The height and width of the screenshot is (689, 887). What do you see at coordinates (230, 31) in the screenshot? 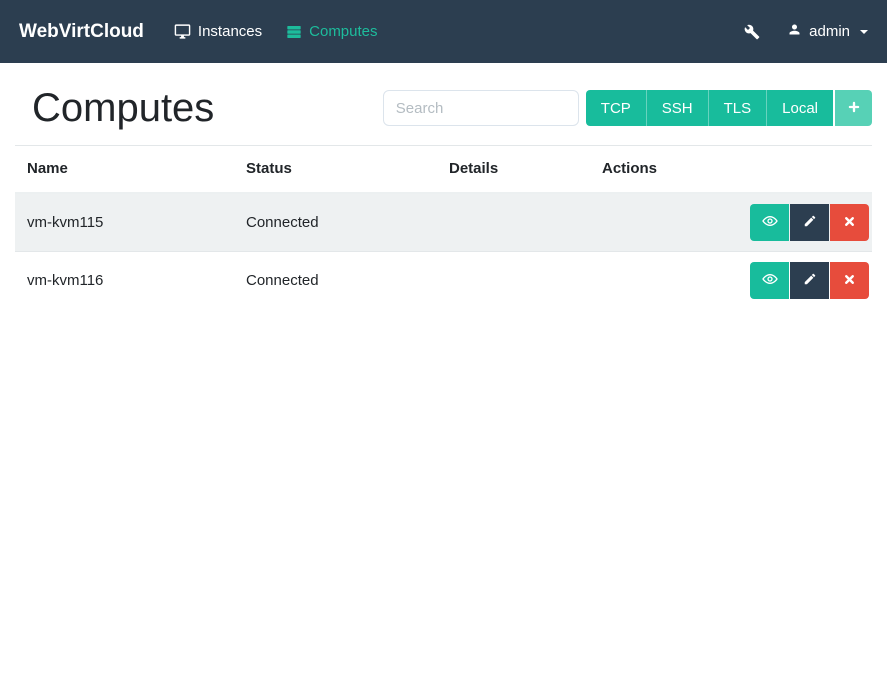
I see `nav-item-instances-label: Instances` at bounding box center [230, 31].